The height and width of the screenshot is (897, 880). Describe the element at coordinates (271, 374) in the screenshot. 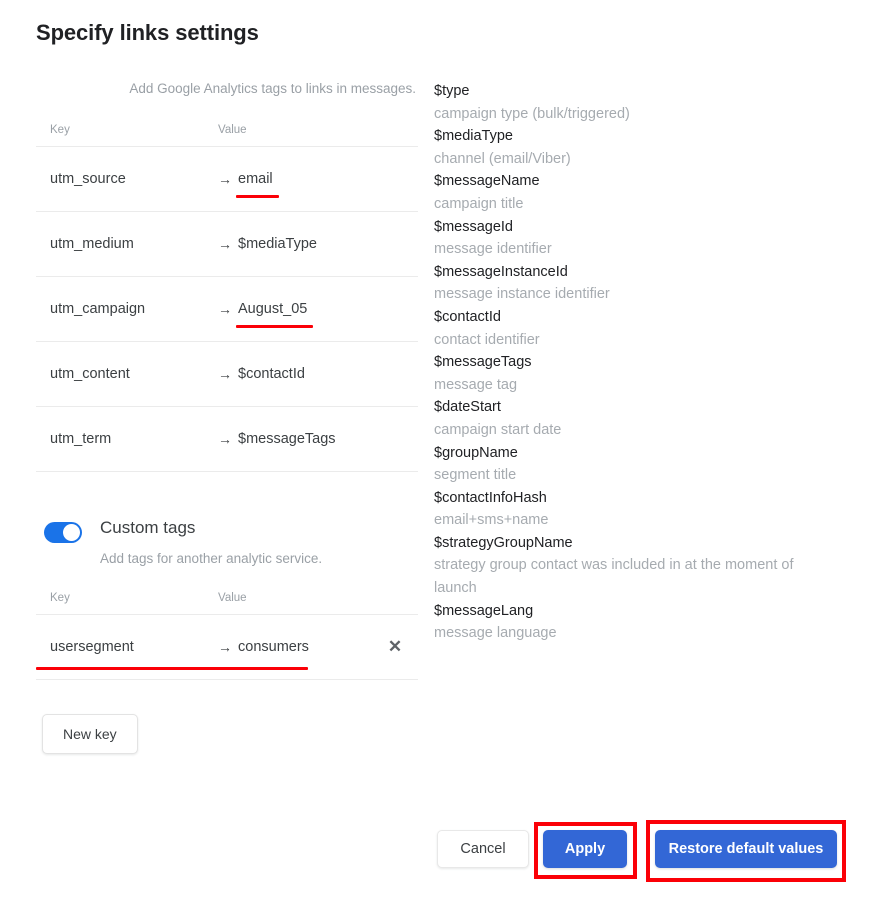

I see `row-value-text: $contactId` at that location.